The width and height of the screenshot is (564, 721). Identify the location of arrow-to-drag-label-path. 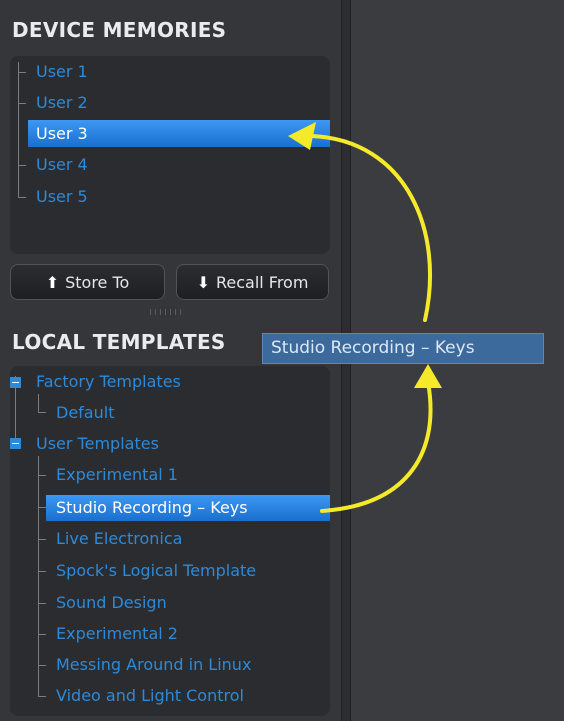
(376, 446).